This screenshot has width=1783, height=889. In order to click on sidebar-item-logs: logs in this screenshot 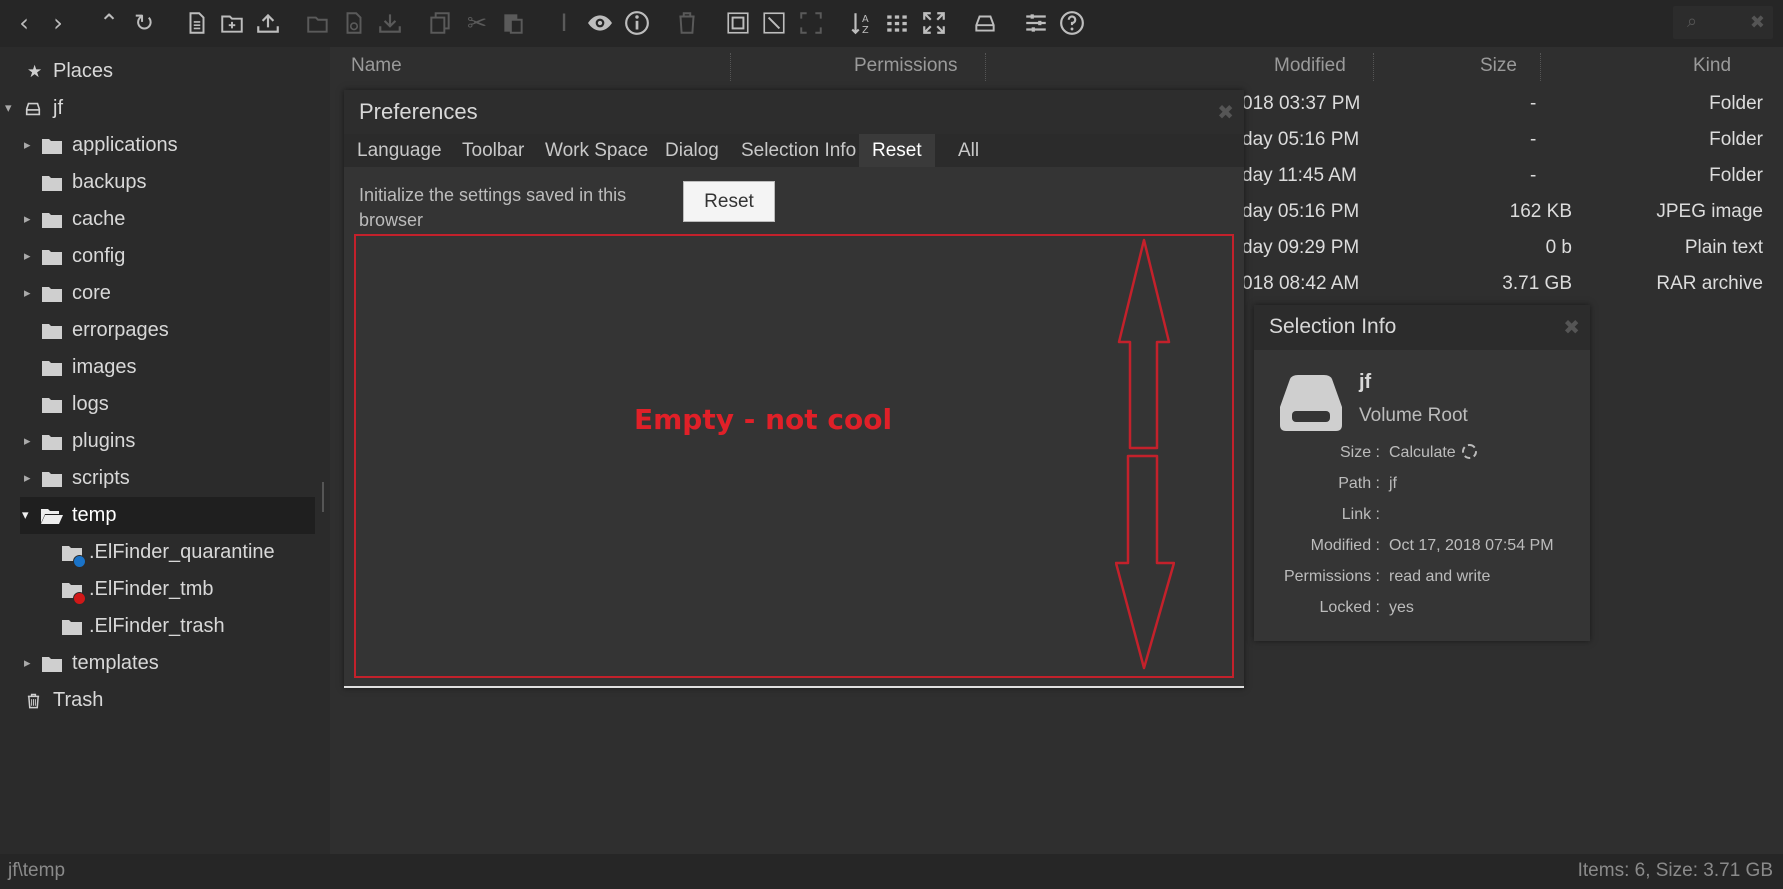, I will do `click(157, 404)`.